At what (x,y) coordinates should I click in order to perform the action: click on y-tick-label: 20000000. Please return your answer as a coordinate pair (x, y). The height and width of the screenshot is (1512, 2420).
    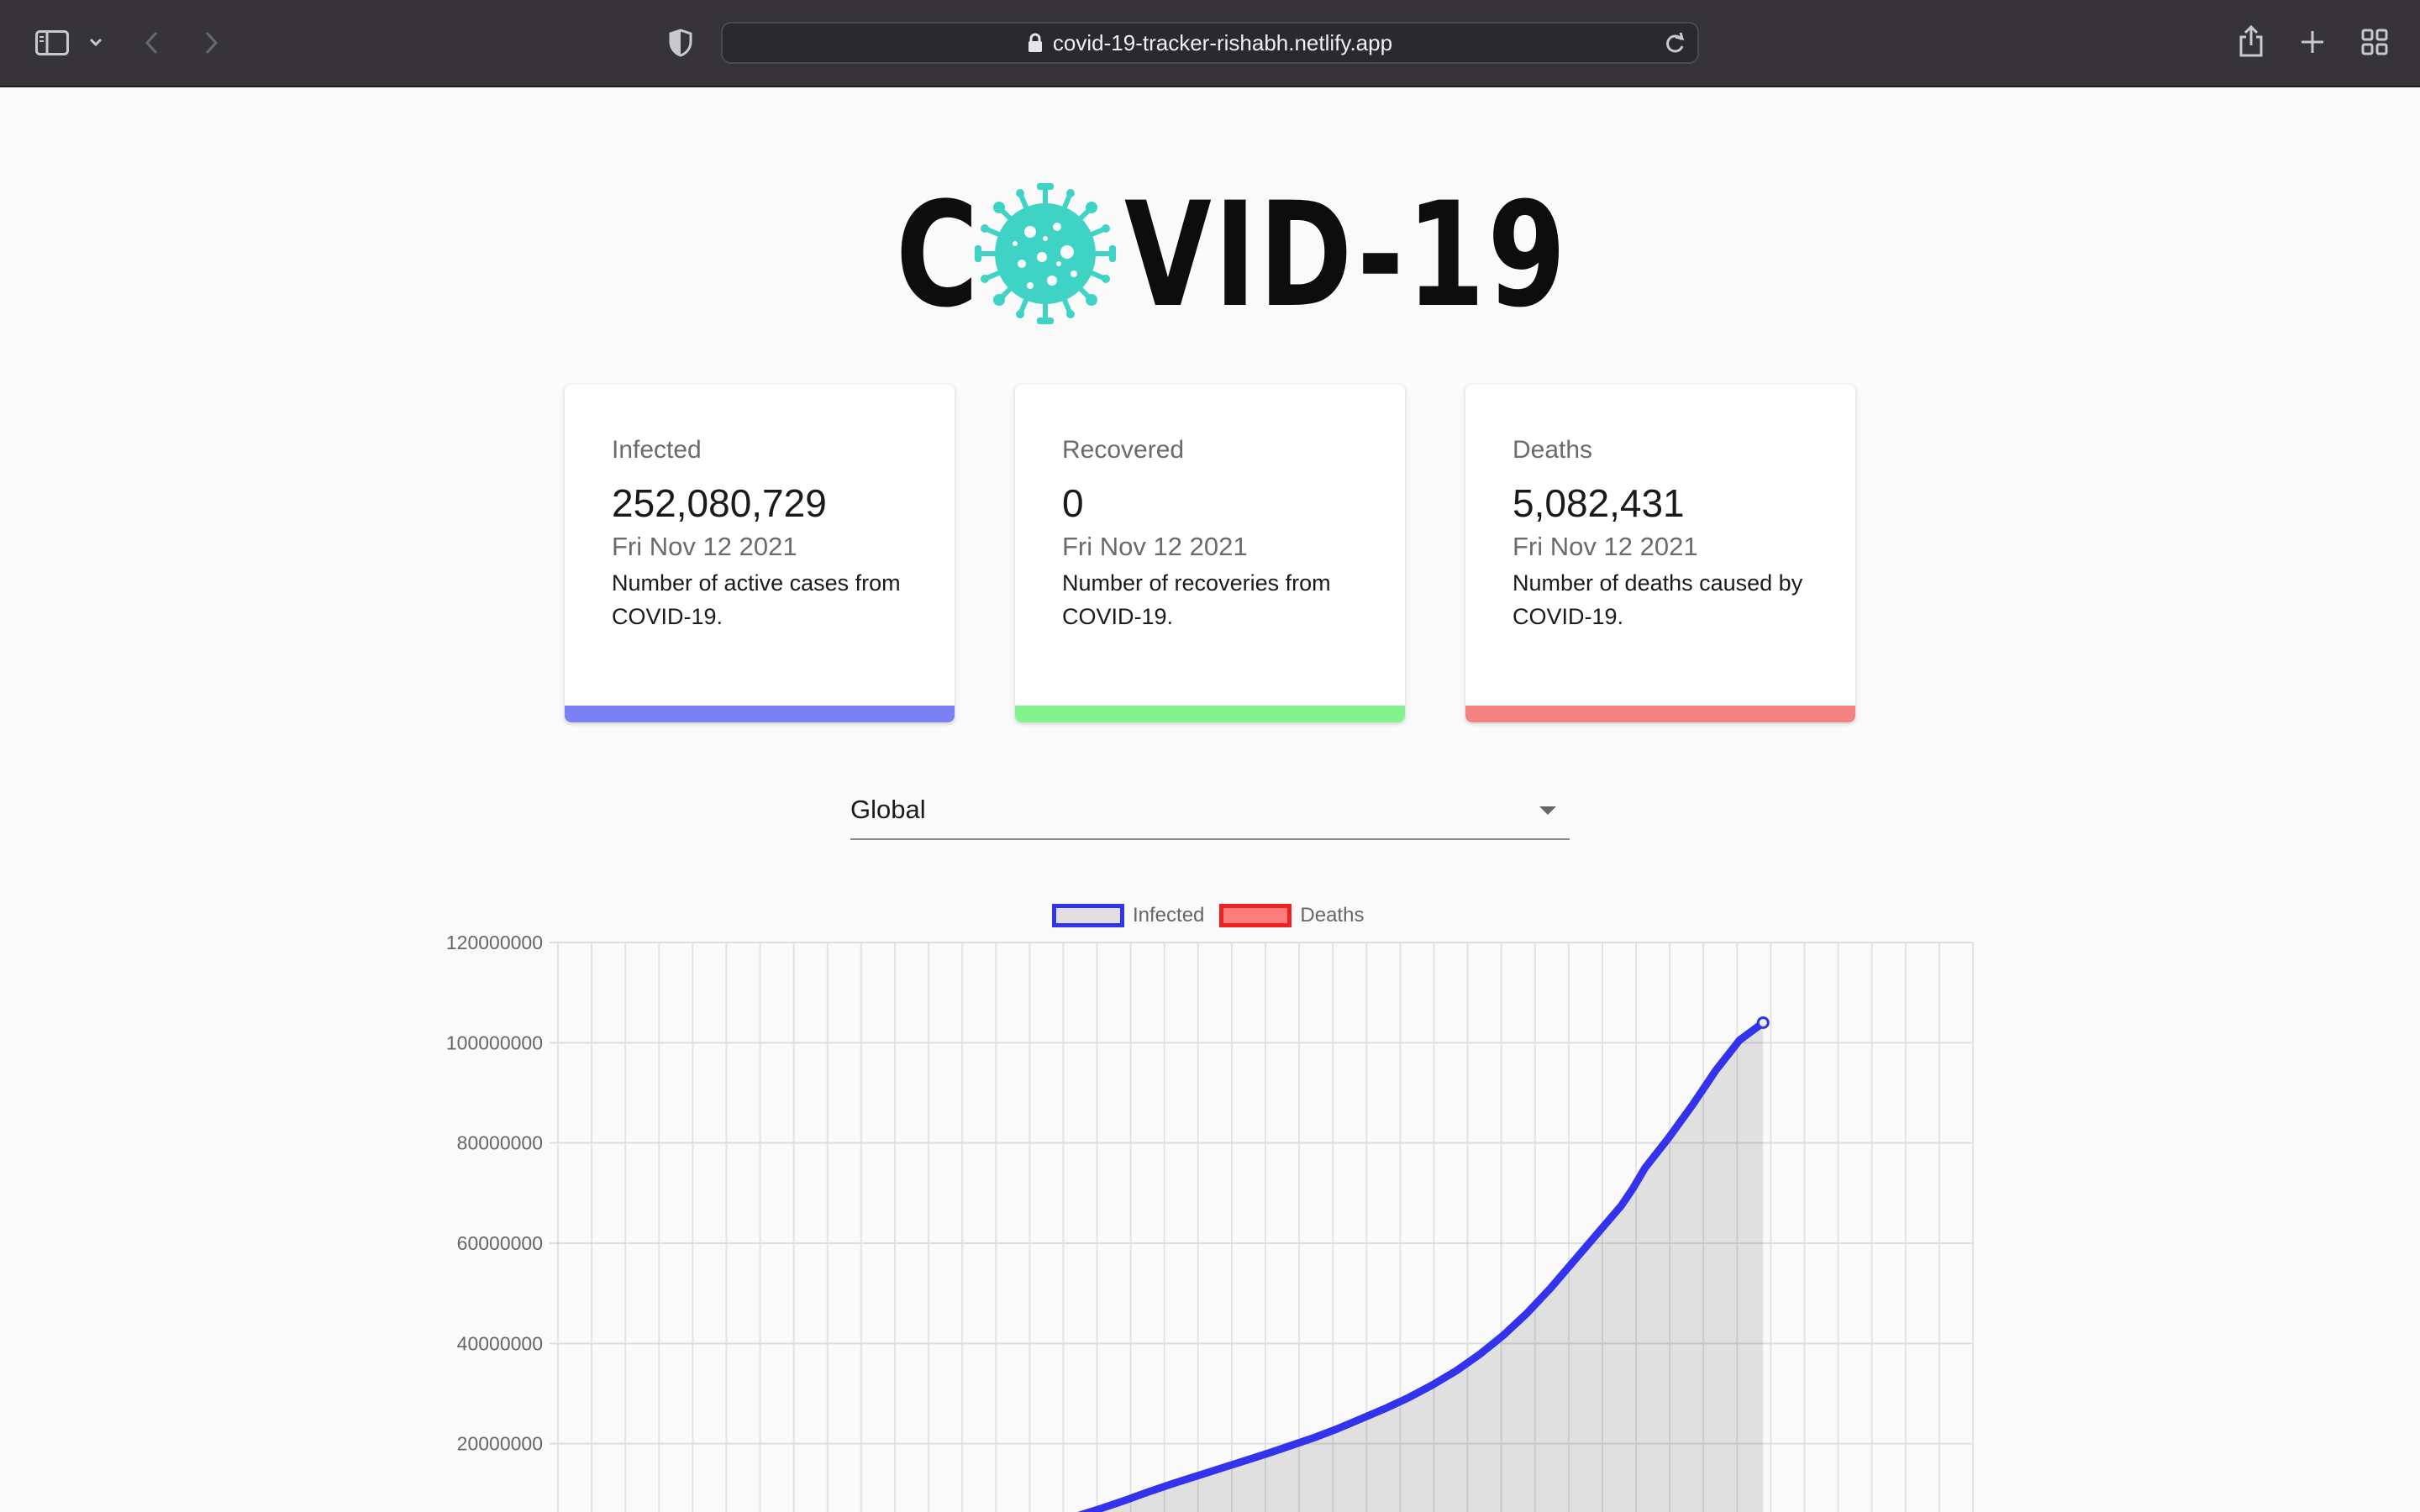
    Looking at the image, I should click on (500, 1444).